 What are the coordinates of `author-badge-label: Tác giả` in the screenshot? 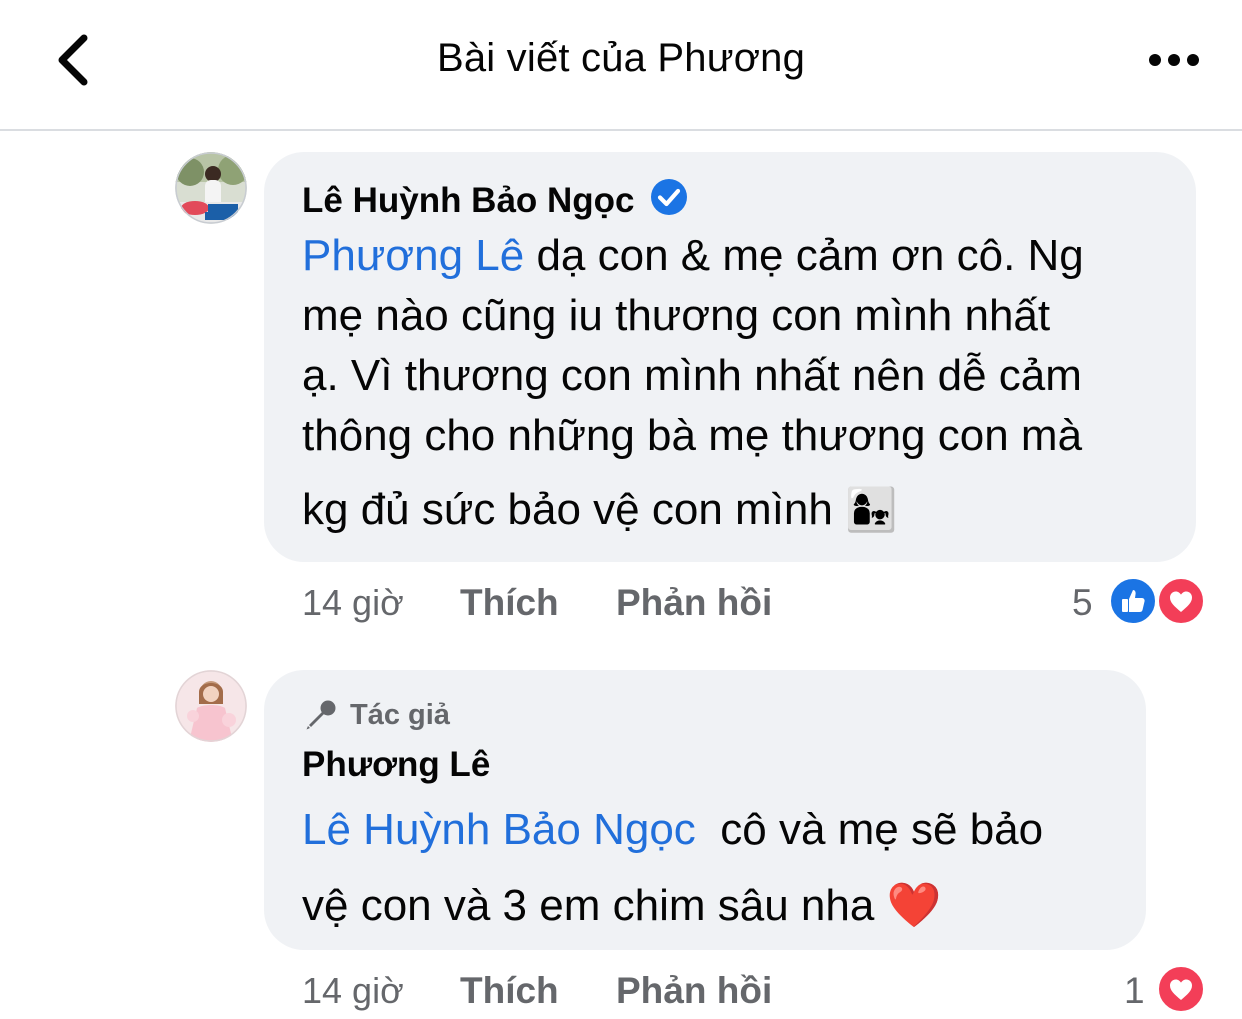 It's located at (400, 714).